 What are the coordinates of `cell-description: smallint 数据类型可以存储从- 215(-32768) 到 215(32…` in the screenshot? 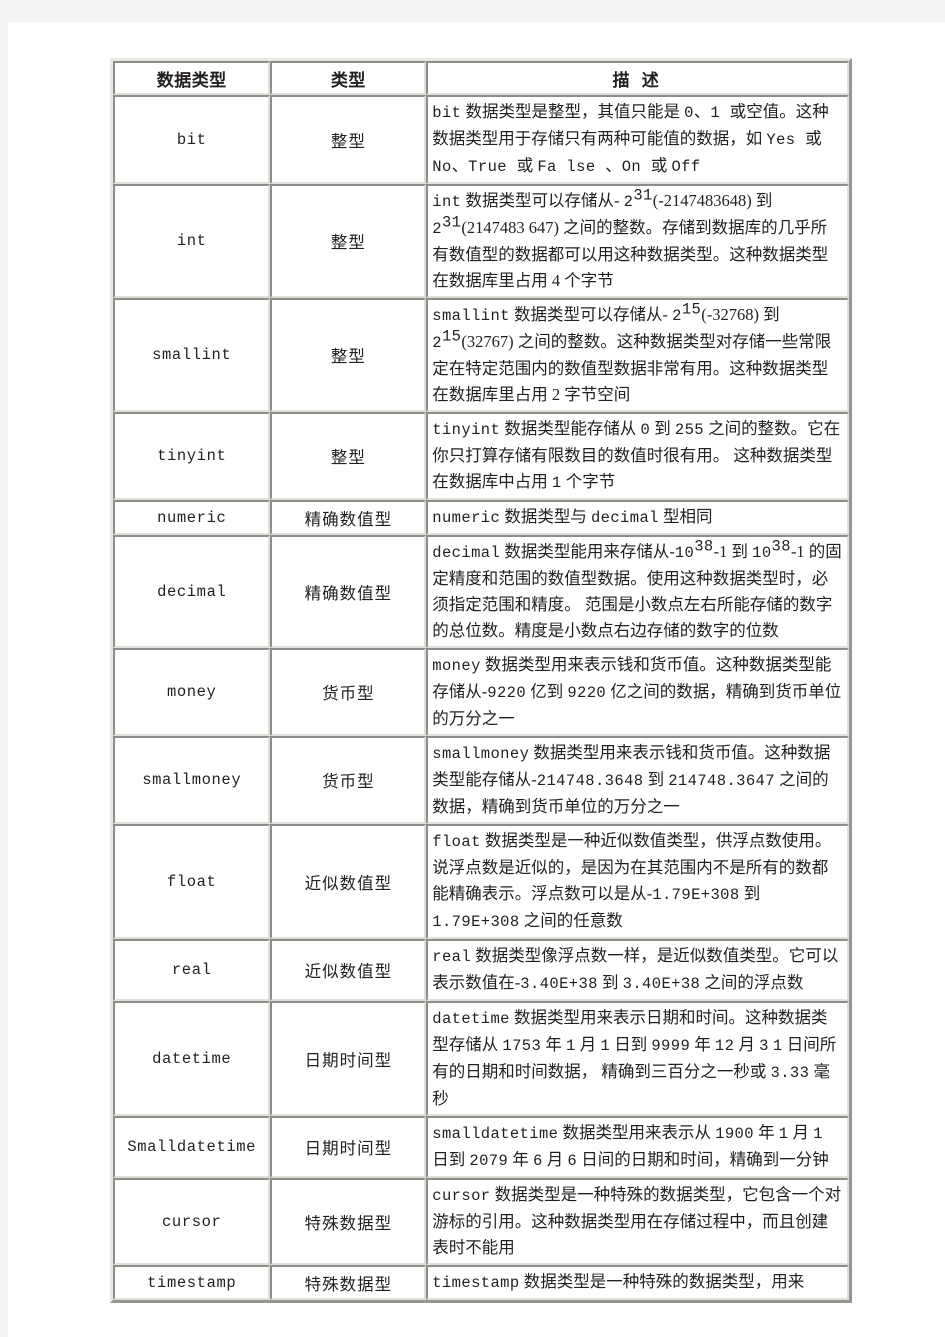 It's located at (637, 355).